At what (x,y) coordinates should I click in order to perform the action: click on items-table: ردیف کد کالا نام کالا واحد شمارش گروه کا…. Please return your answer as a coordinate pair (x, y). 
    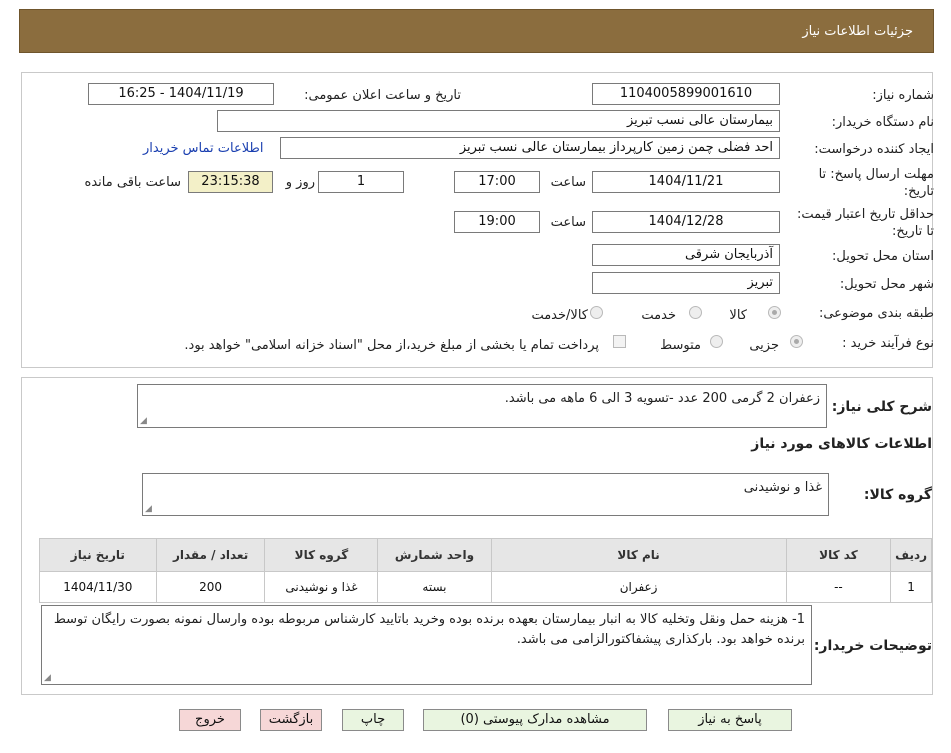
    Looking at the image, I should click on (485, 570).